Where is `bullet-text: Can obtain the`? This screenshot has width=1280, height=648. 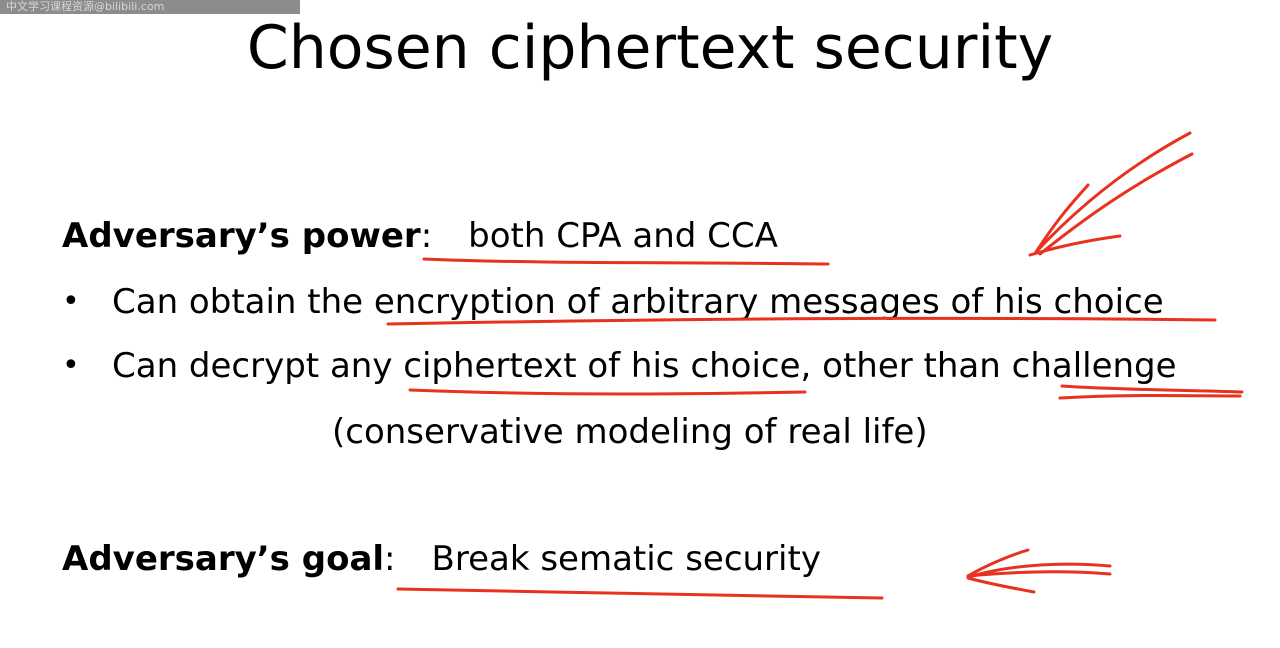 bullet-text: Can obtain the is located at coordinates (243, 302).